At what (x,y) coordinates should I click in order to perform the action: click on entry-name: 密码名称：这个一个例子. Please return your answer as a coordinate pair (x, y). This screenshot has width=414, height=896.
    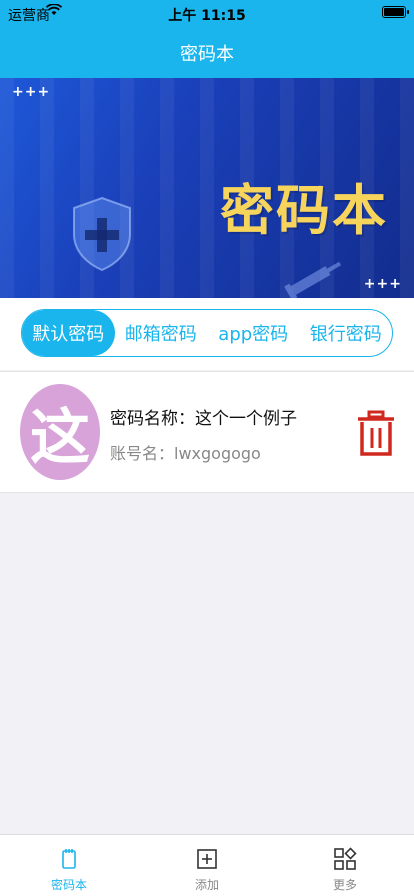
    Looking at the image, I should click on (203, 419).